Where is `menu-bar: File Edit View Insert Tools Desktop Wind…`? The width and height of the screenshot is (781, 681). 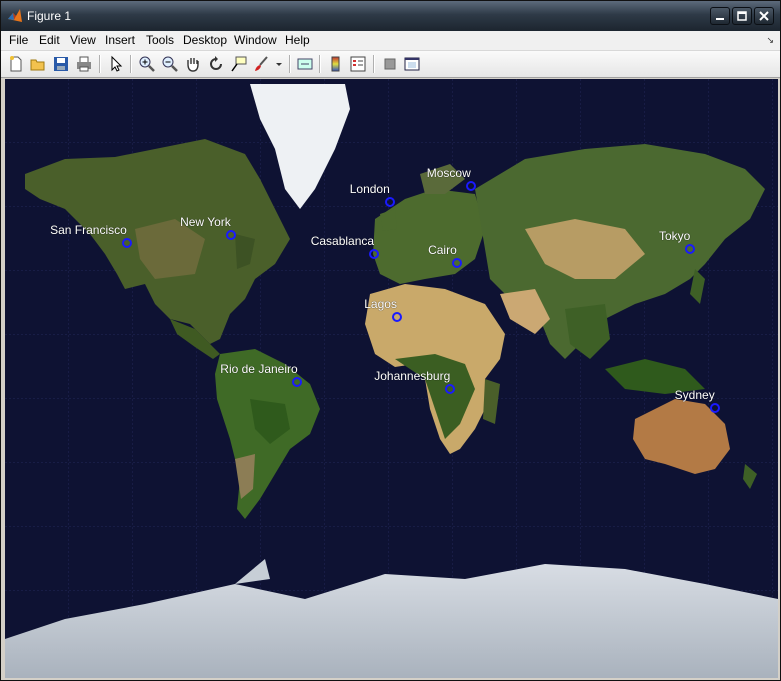 menu-bar: File Edit View Insert Tools Desktop Wind… is located at coordinates (390, 41).